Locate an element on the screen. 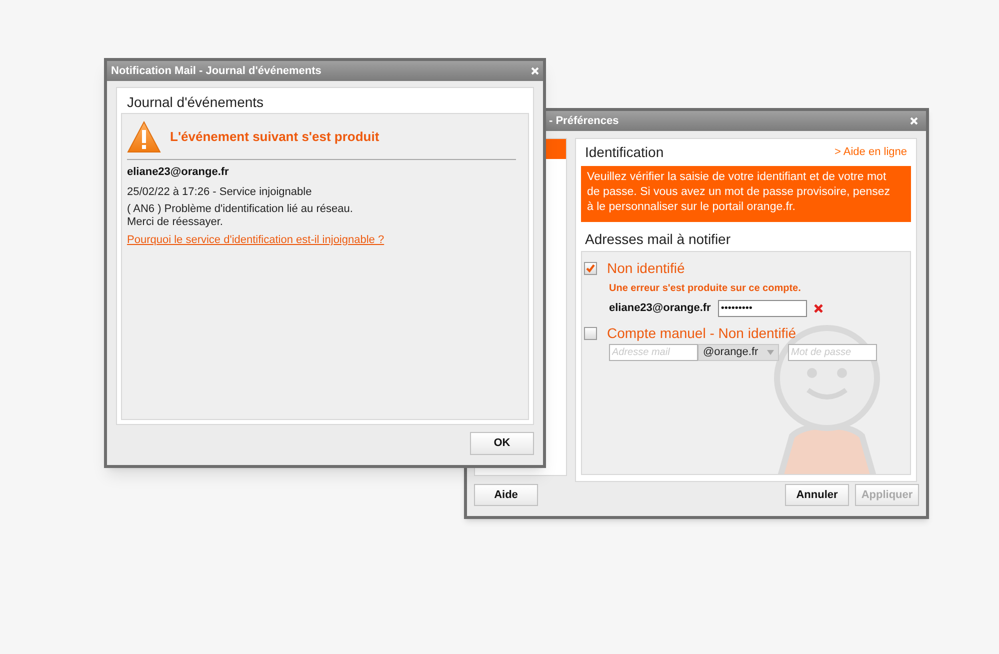 The width and height of the screenshot is (999, 654). alert-banner: Veuillez vérifier la saisie de votre identifiant et de votre mot de passe. Si vous avez un mot de passe provisoire, pensez à le personnaliser sur le portail orange.fr. is located at coordinates (746, 194).